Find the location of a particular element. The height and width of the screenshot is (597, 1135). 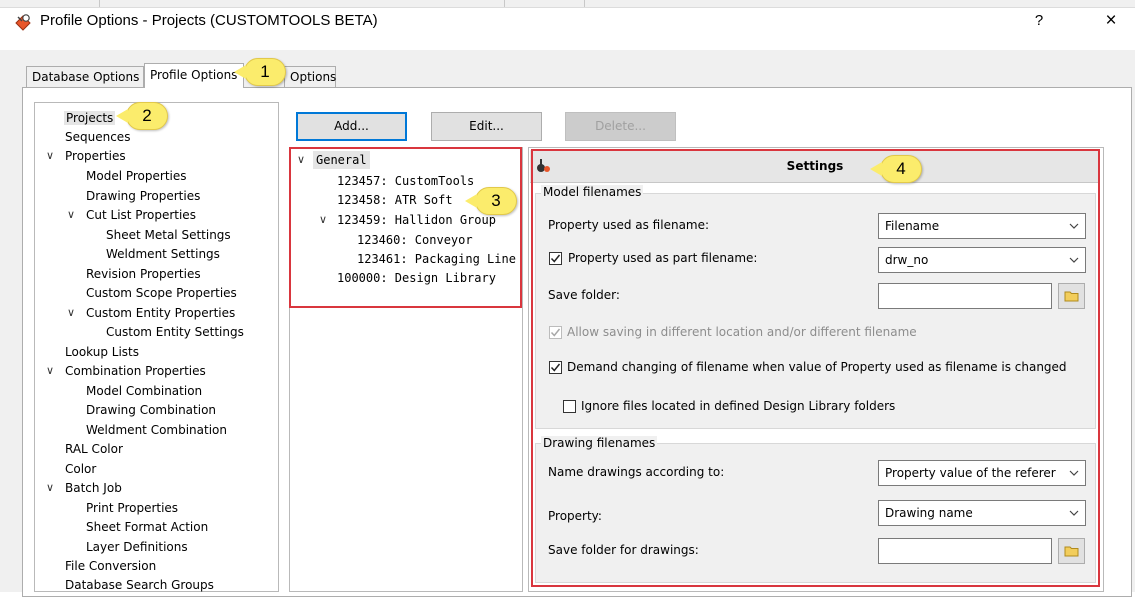

tree-item-sheet-metal-settings: Sheet Metal Settings is located at coordinates (168, 235).